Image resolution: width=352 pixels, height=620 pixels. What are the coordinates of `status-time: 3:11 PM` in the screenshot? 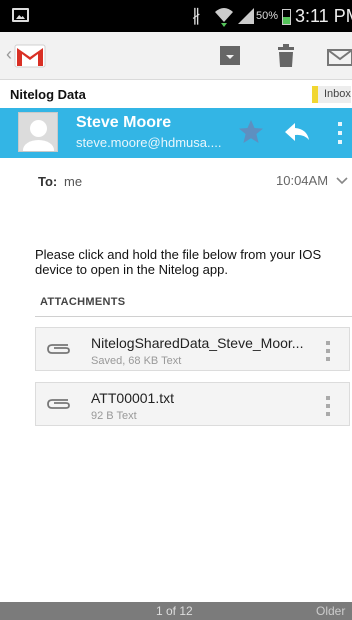 It's located at (323, 16).